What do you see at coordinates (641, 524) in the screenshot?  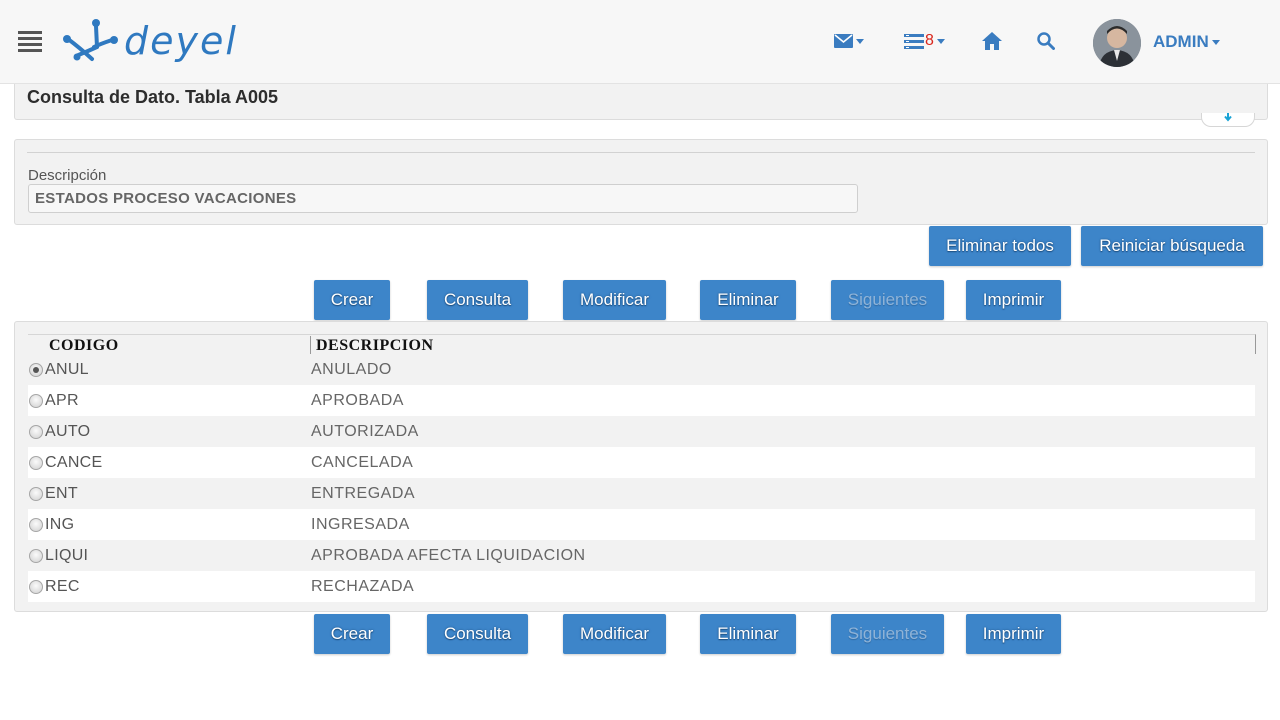 I see `table-row: ING INGRESADA` at bounding box center [641, 524].